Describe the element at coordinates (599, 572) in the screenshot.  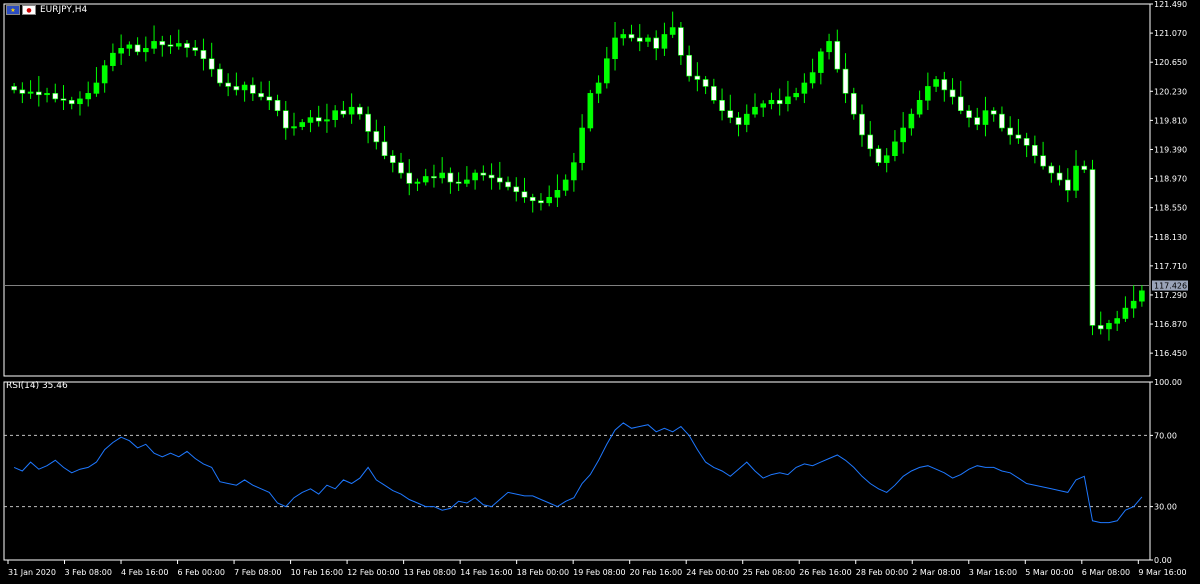
I see `x-tick-label: 19 Feb 08:00` at that location.